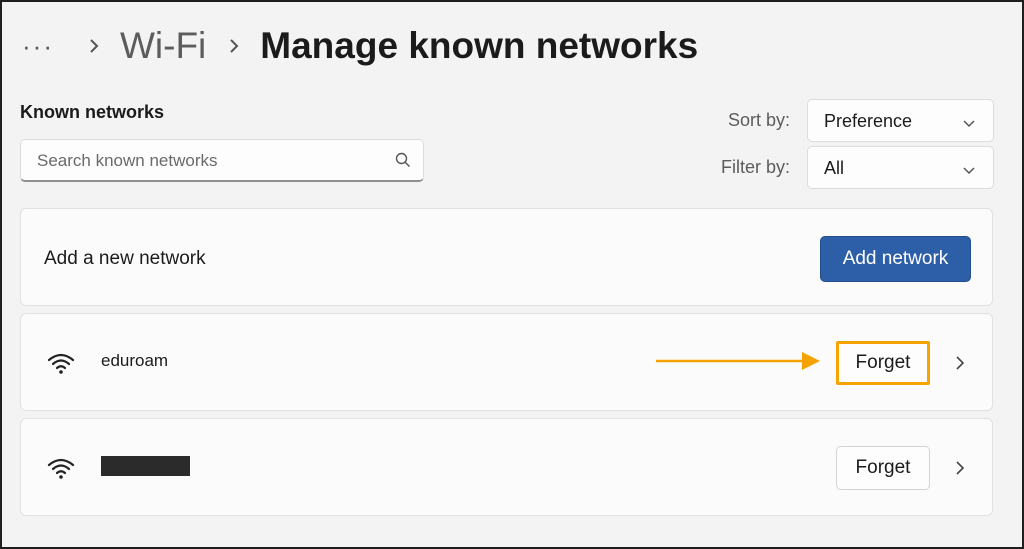  I want to click on search-box, so click(222, 160).